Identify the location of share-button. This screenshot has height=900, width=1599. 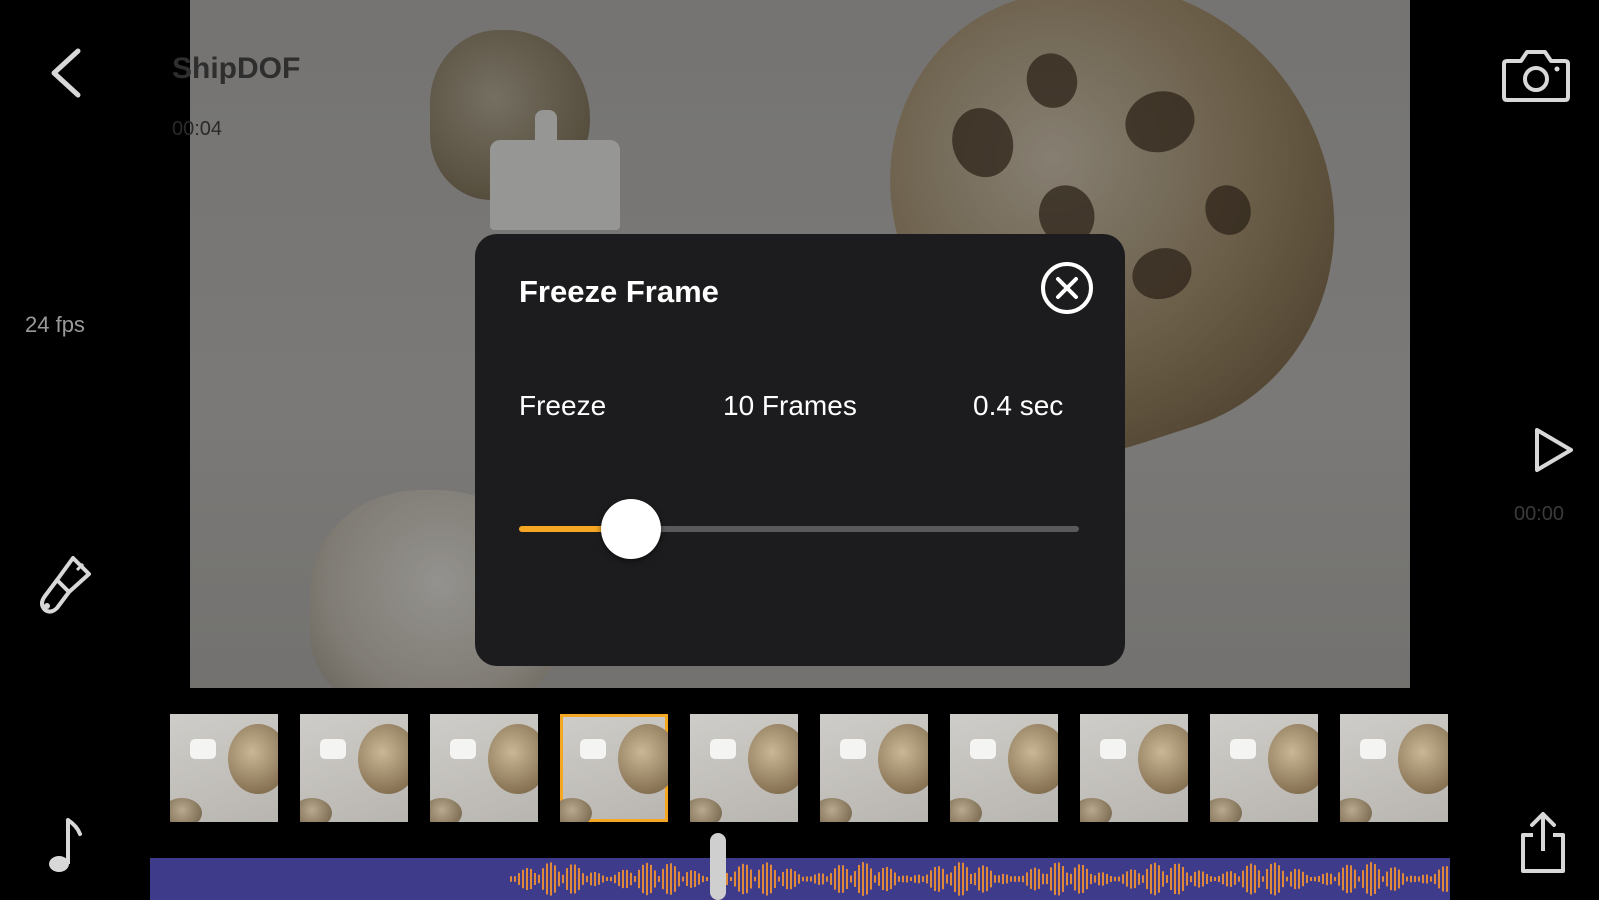
(1542, 842).